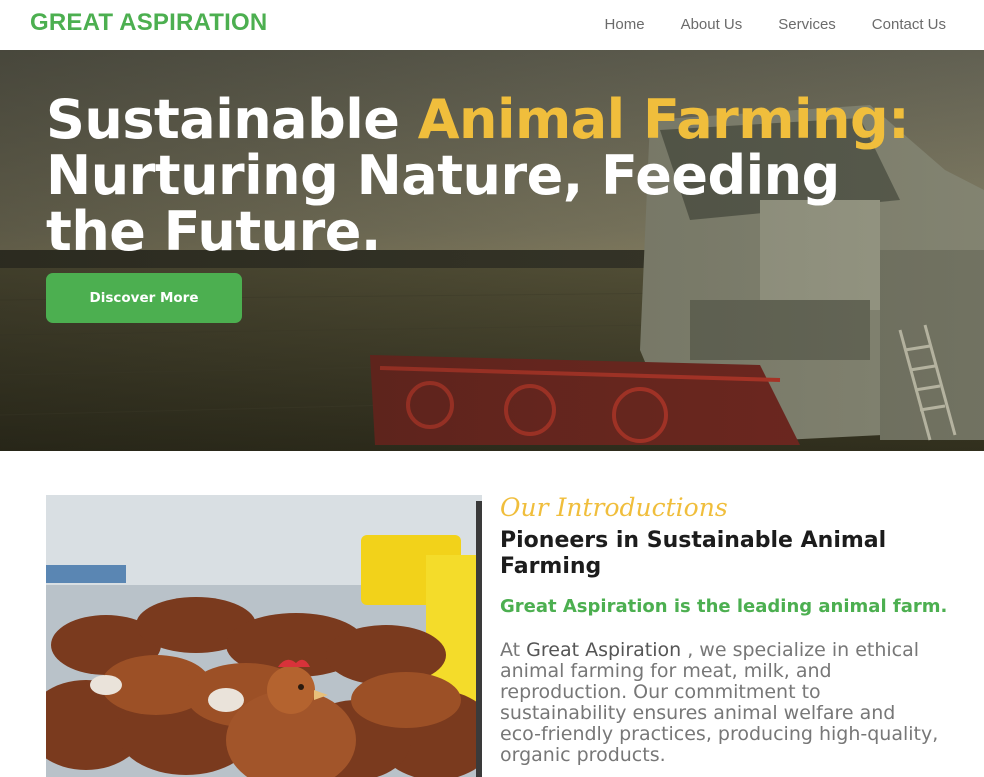  I want to click on brand-logo-text: GREAT ASPIRATION, so click(148, 23).